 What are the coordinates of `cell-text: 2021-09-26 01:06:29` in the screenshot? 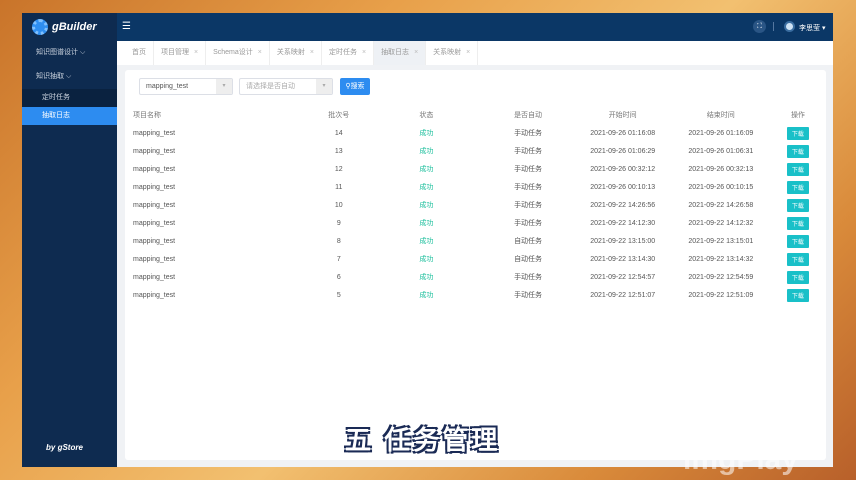 It's located at (623, 151).